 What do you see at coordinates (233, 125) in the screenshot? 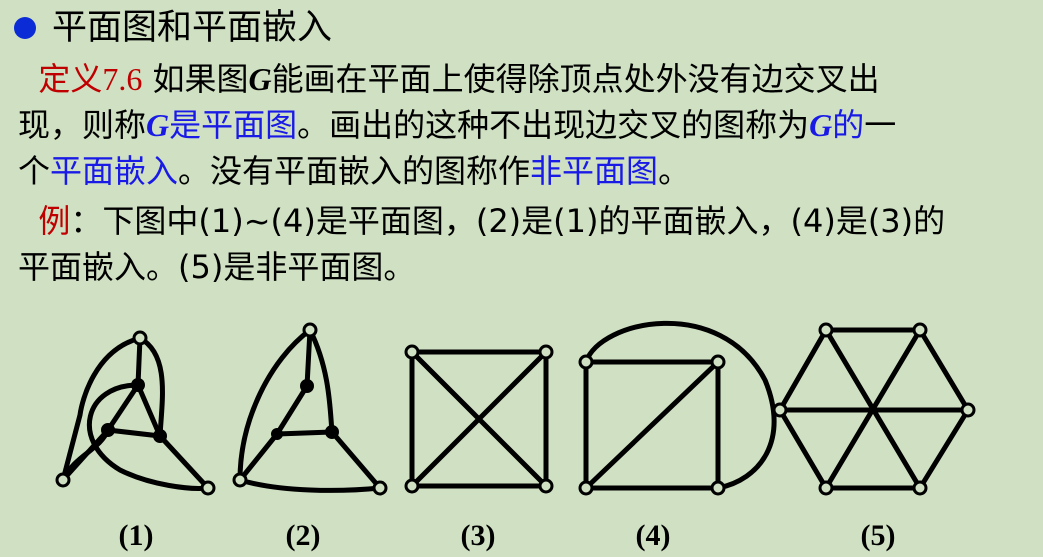
I see `term-planar-graph-text: 是平面图` at bounding box center [233, 125].